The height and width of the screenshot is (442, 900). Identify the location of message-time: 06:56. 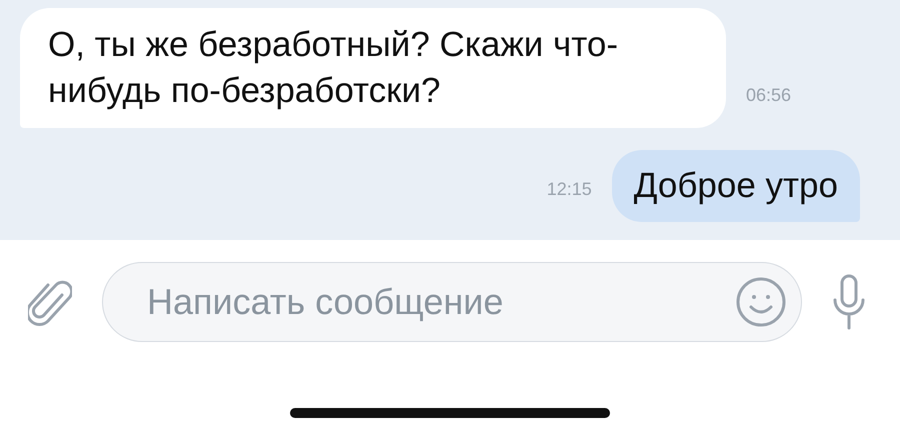
(769, 95).